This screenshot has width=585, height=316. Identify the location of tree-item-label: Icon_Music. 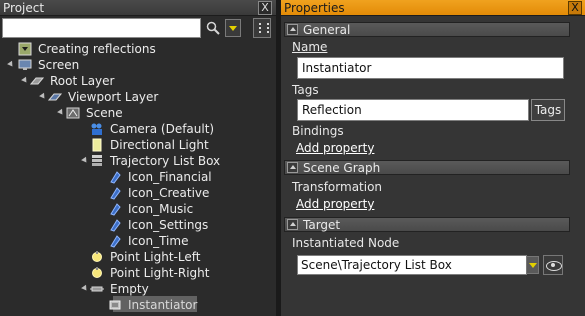
(161, 209).